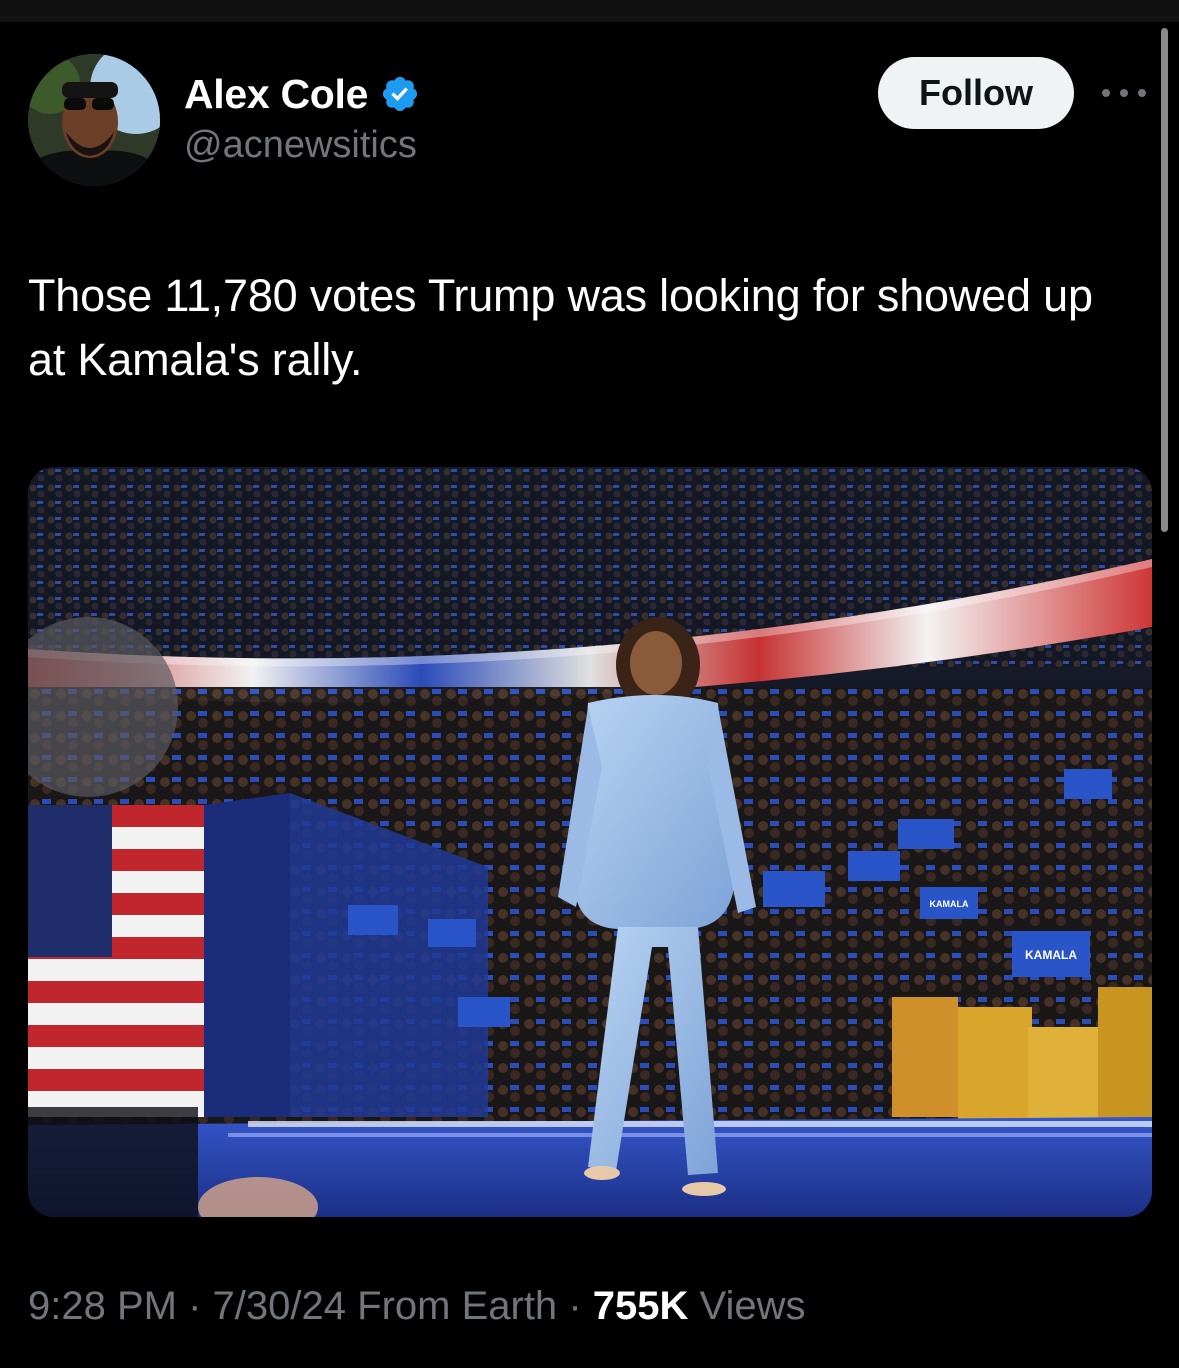 The image size is (1179, 1368). What do you see at coordinates (279, 1306) in the screenshot?
I see `tweet-date: 7/30/24` at bounding box center [279, 1306].